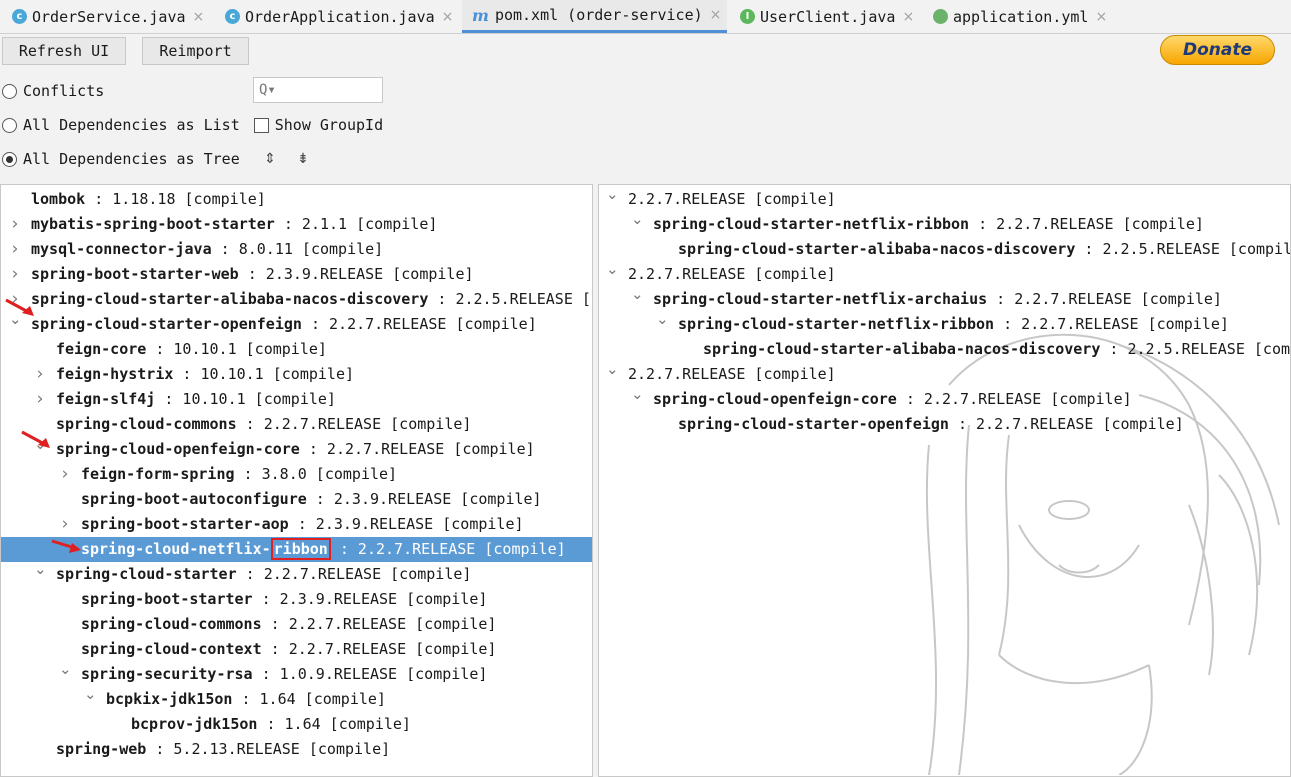 Image resolution: width=1291 pixels, height=777 pixels. I want to click on dependency-version: : 2.2.5.RELEASE [comp, so click(1195, 349).